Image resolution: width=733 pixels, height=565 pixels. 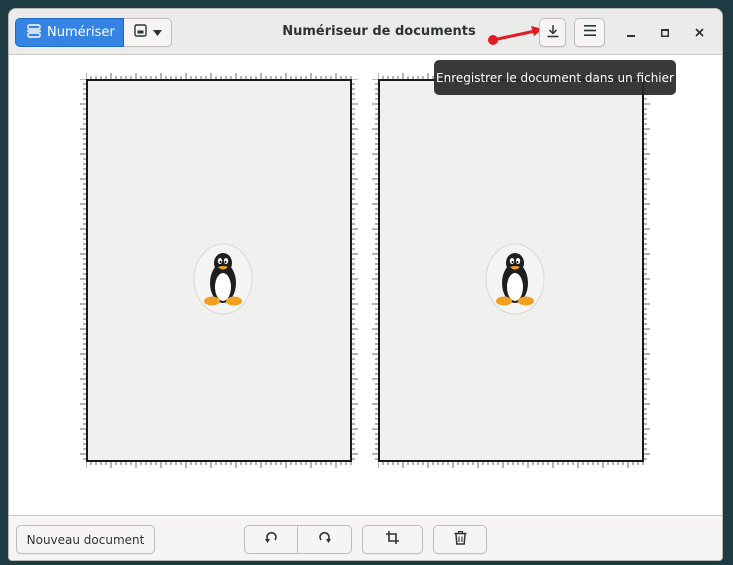 I want to click on rotate-left-button, so click(x=271, y=539).